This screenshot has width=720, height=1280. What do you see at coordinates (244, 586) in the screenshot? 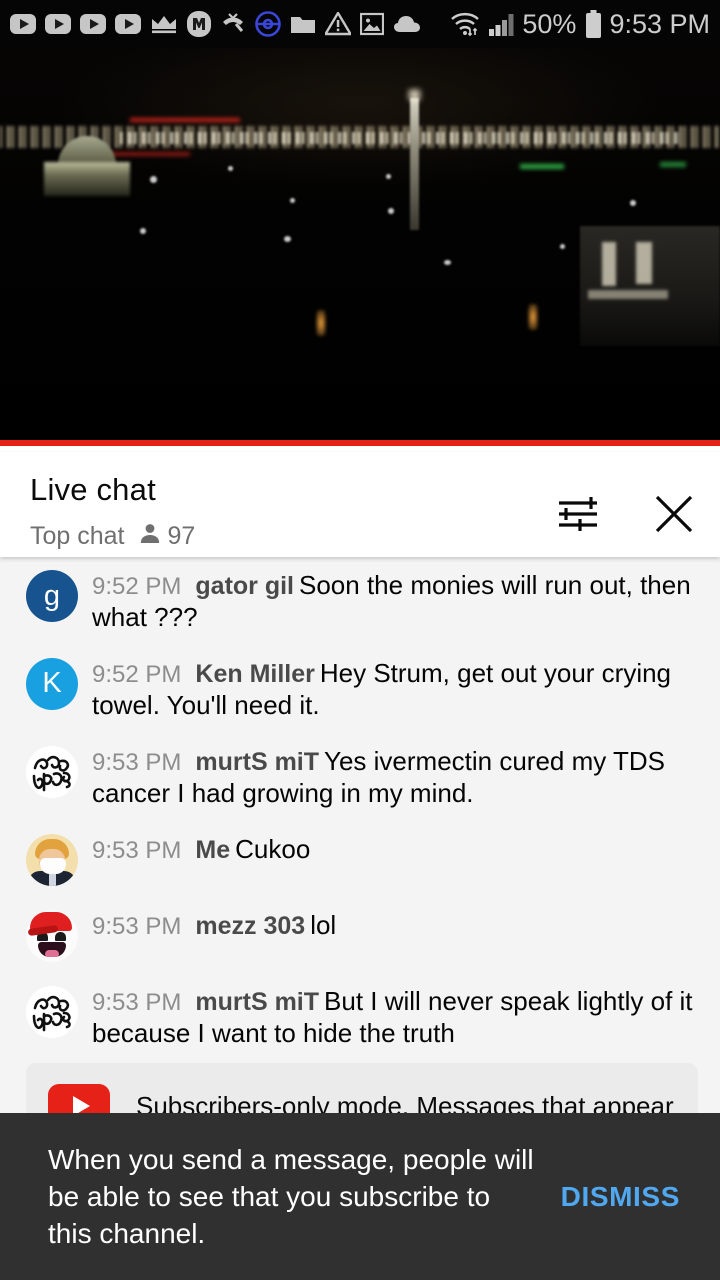
I see `message-author: gator gil` at bounding box center [244, 586].